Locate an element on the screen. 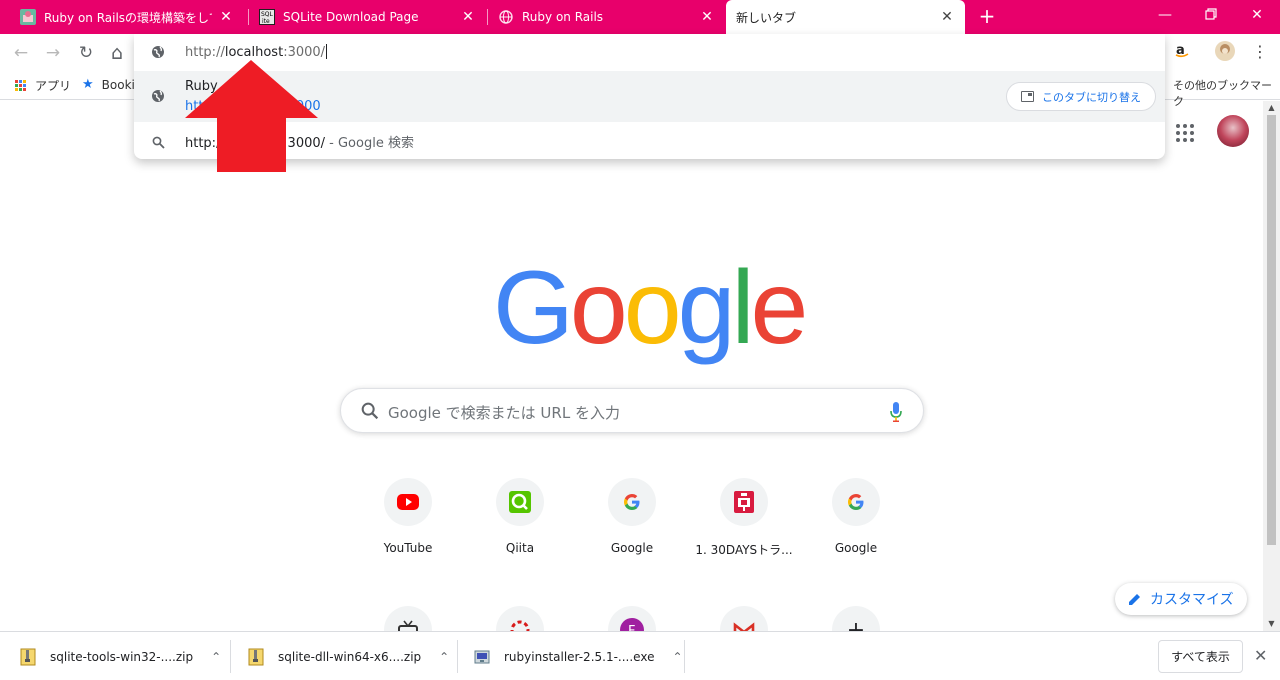  installer-icon is located at coordinates (482, 656).